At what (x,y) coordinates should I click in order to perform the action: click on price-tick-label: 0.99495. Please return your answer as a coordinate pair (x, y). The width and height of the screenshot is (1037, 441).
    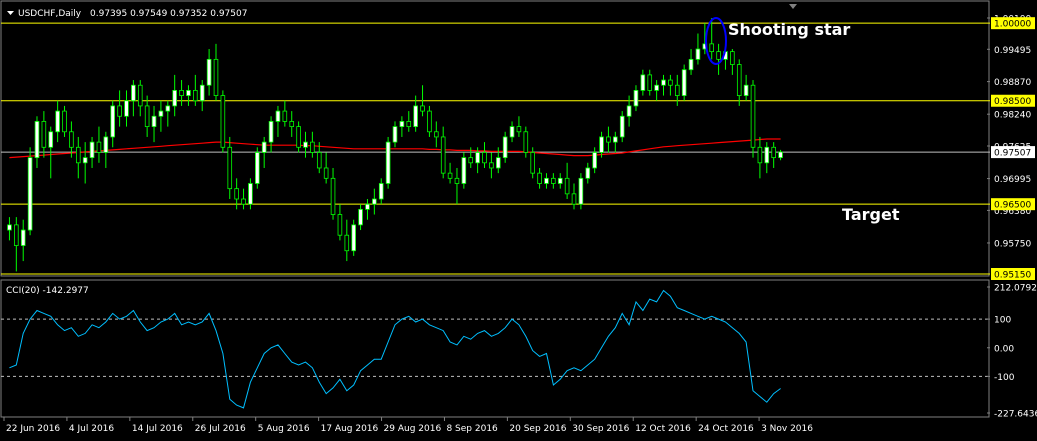
    Looking at the image, I should click on (1012, 51).